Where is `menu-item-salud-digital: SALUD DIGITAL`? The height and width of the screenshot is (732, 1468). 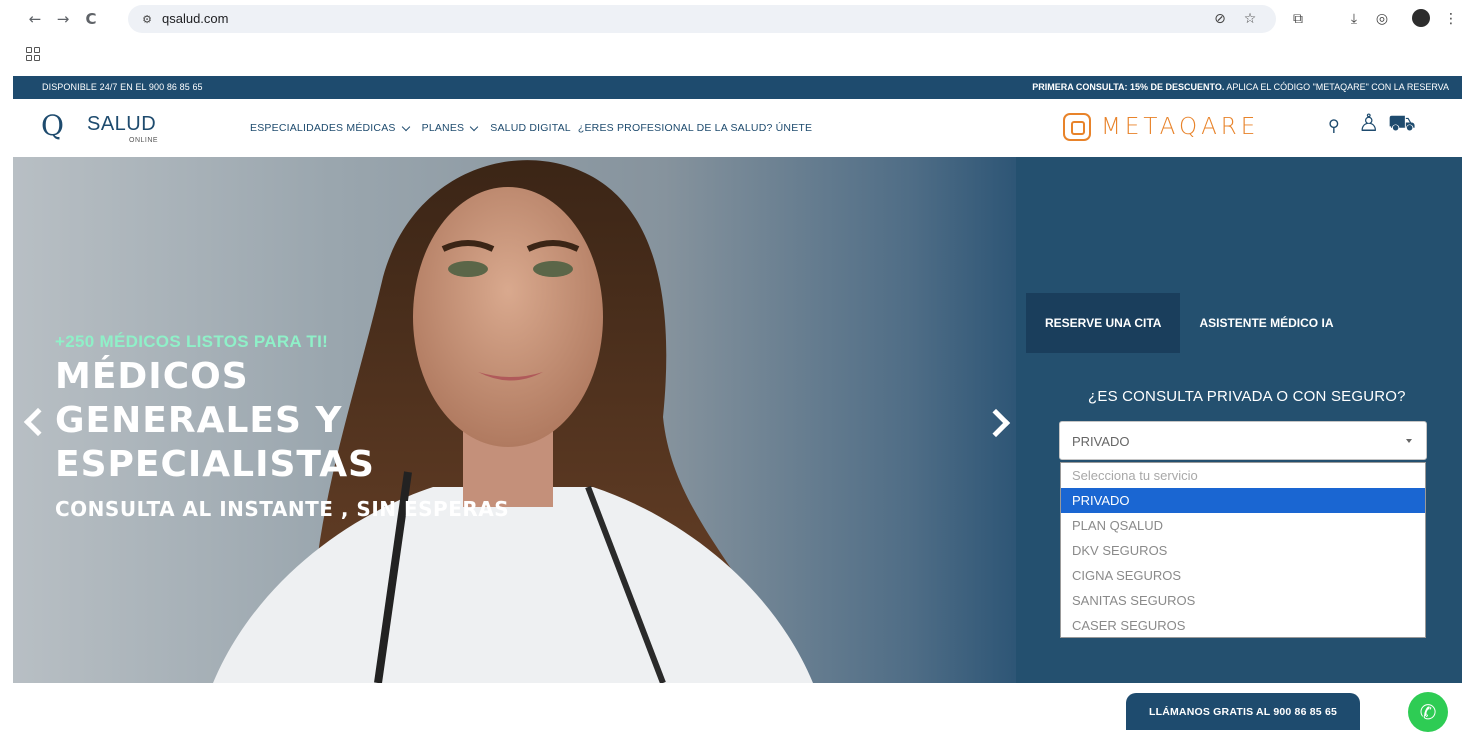
menu-item-salud-digital: SALUD DIGITAL is located at coordinates (530, 128).